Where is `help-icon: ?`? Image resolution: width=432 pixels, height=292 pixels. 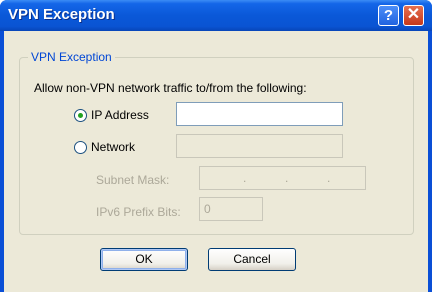
help-icon: ? is located at coordinates (388, 15).